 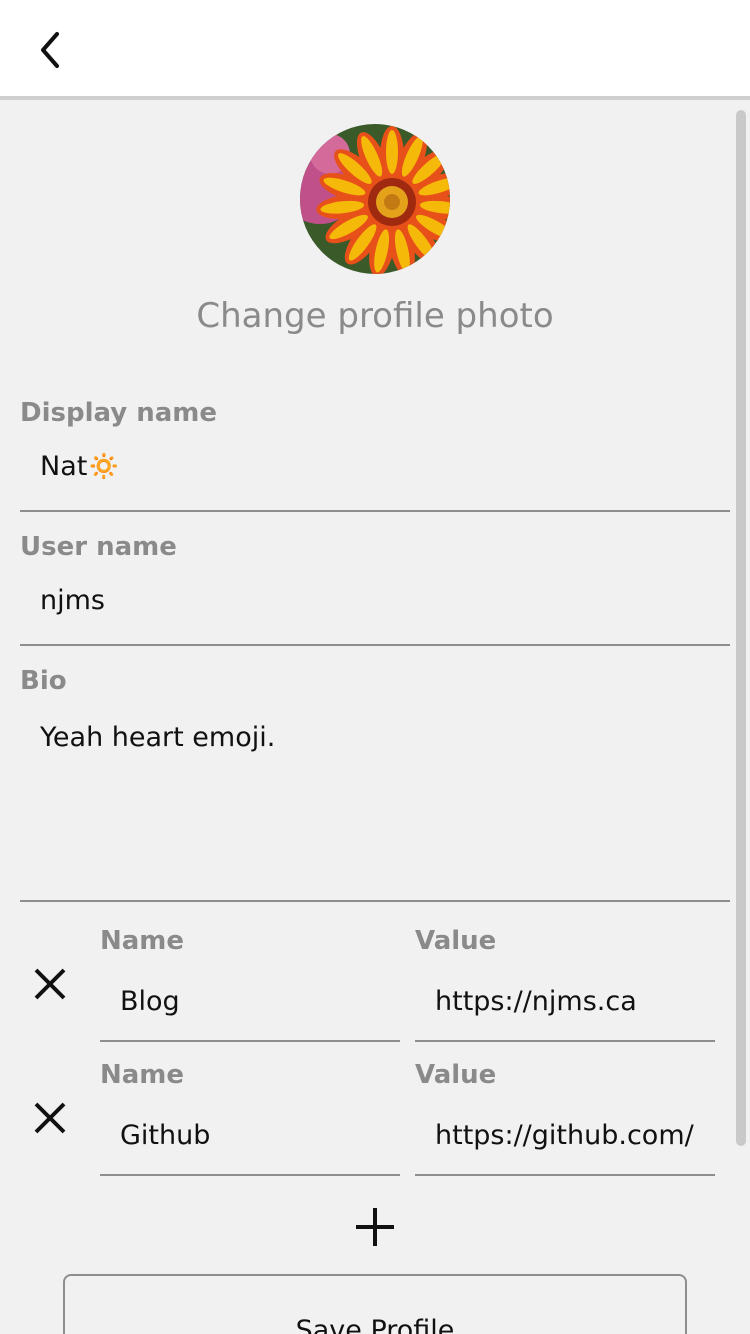 I want to click on user-name-input, so click(x=375, y=601).